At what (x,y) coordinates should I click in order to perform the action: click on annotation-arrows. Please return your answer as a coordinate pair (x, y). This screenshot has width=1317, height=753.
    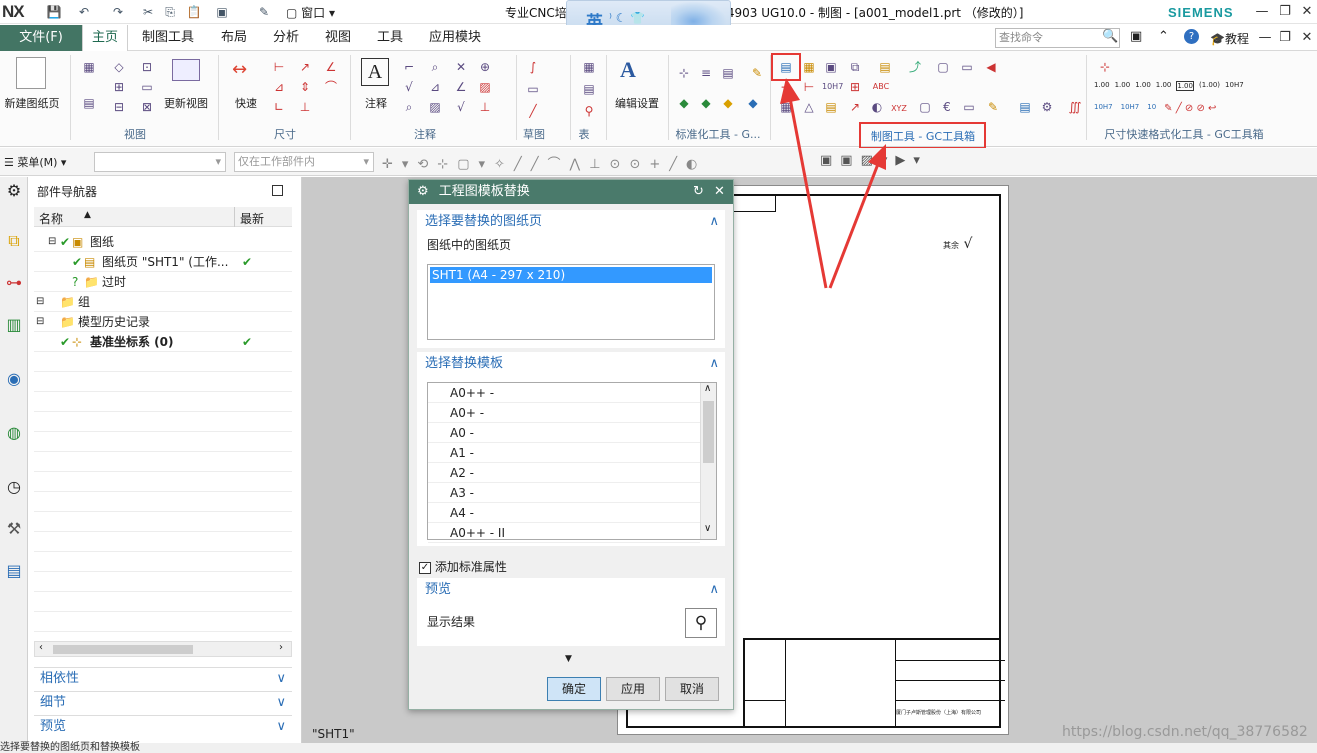
    Looking at the image, I should click on (833, 183).